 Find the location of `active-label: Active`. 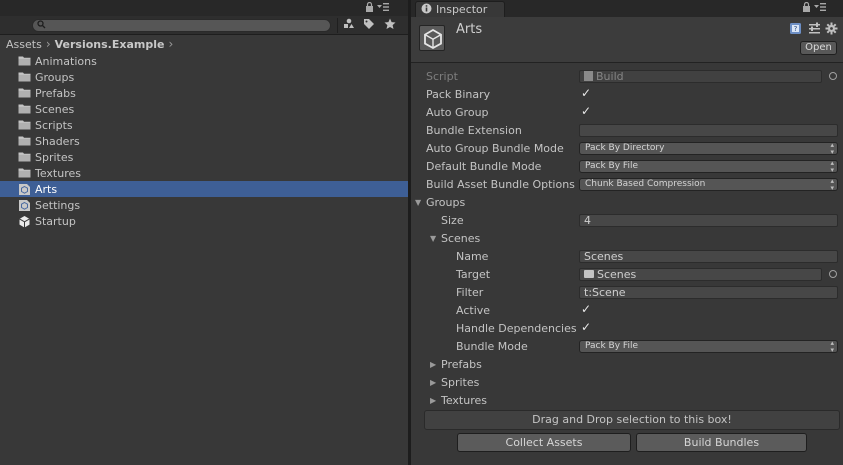

active-label: Active is located at coordinates (473, 310).